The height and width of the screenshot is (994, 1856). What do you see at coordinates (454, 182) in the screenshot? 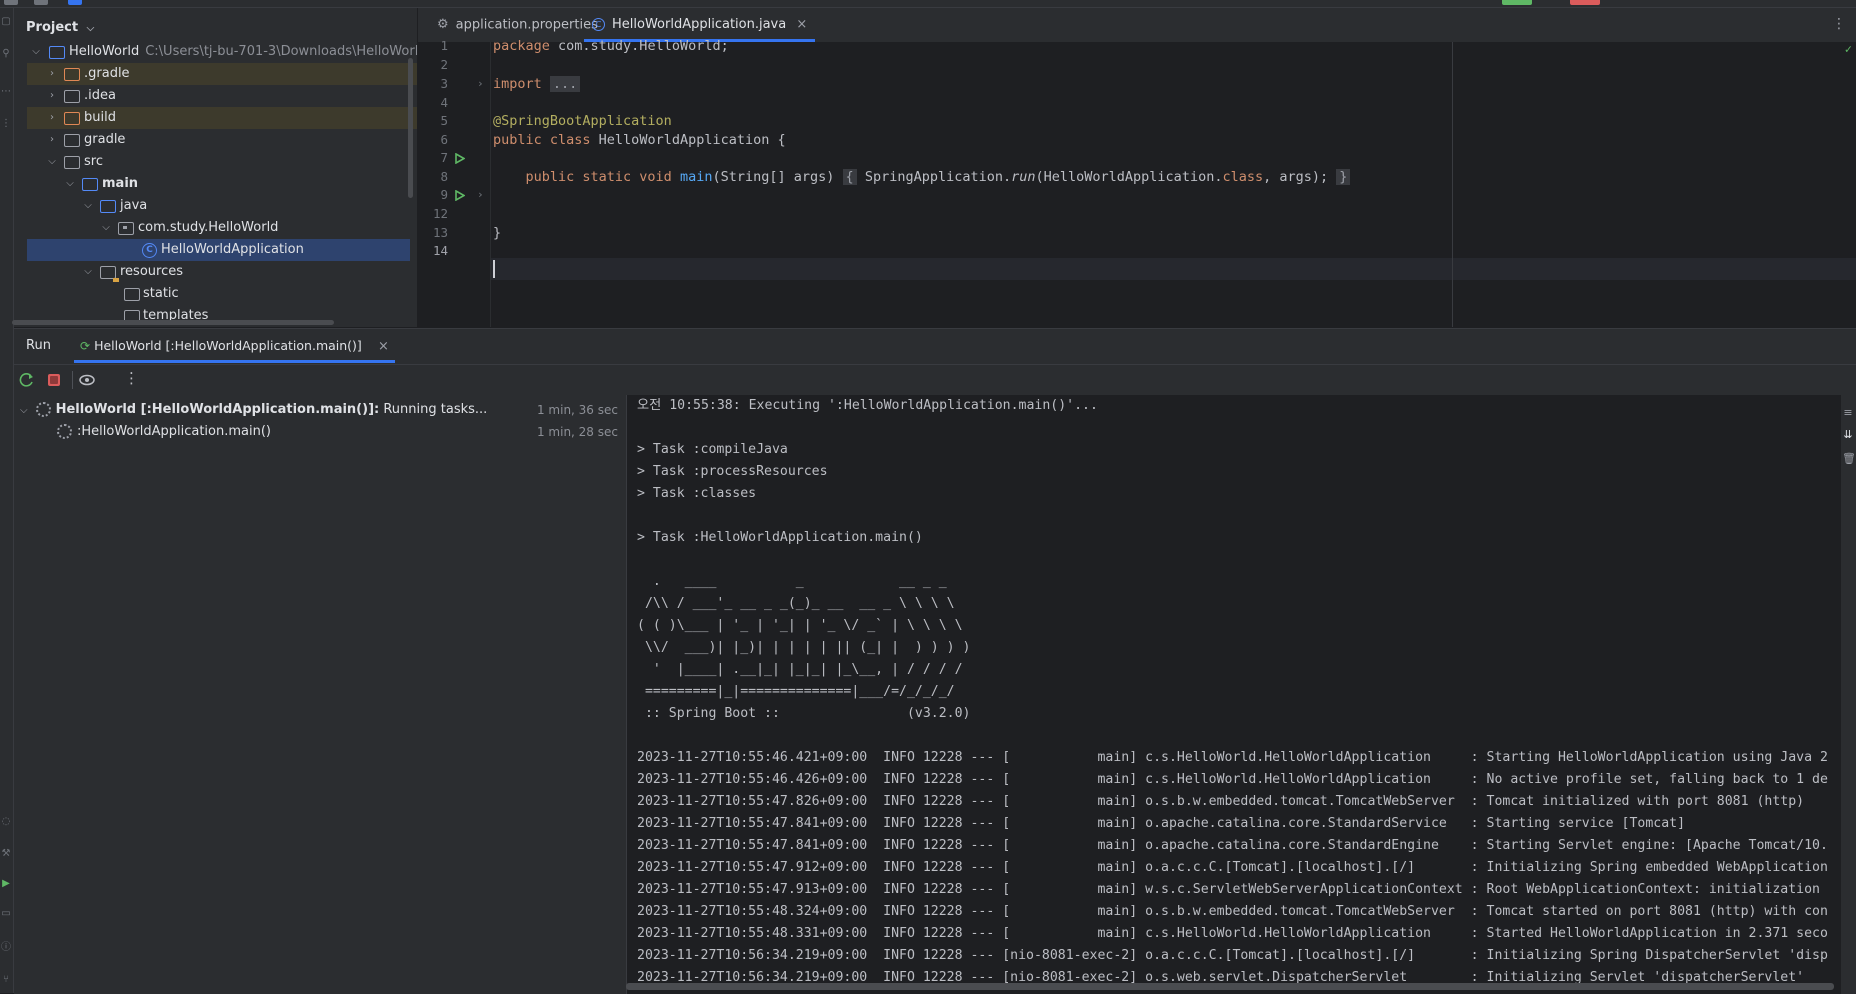
I see `editor-gutter: 1 2 3 4 5 6 7 8 9 12 13 14 › ›` at bounding box center [454, 182].